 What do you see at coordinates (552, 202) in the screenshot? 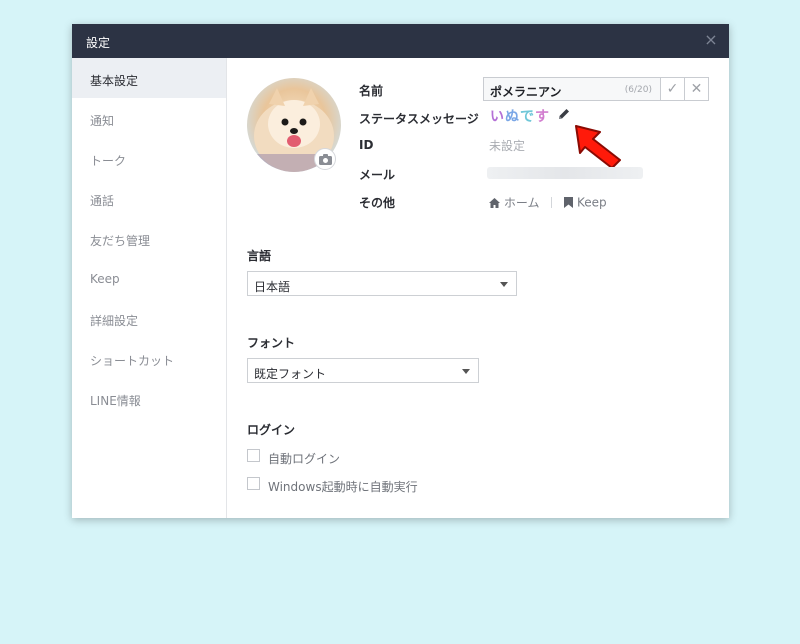
I see `divider` at bounding box center [552, 202].